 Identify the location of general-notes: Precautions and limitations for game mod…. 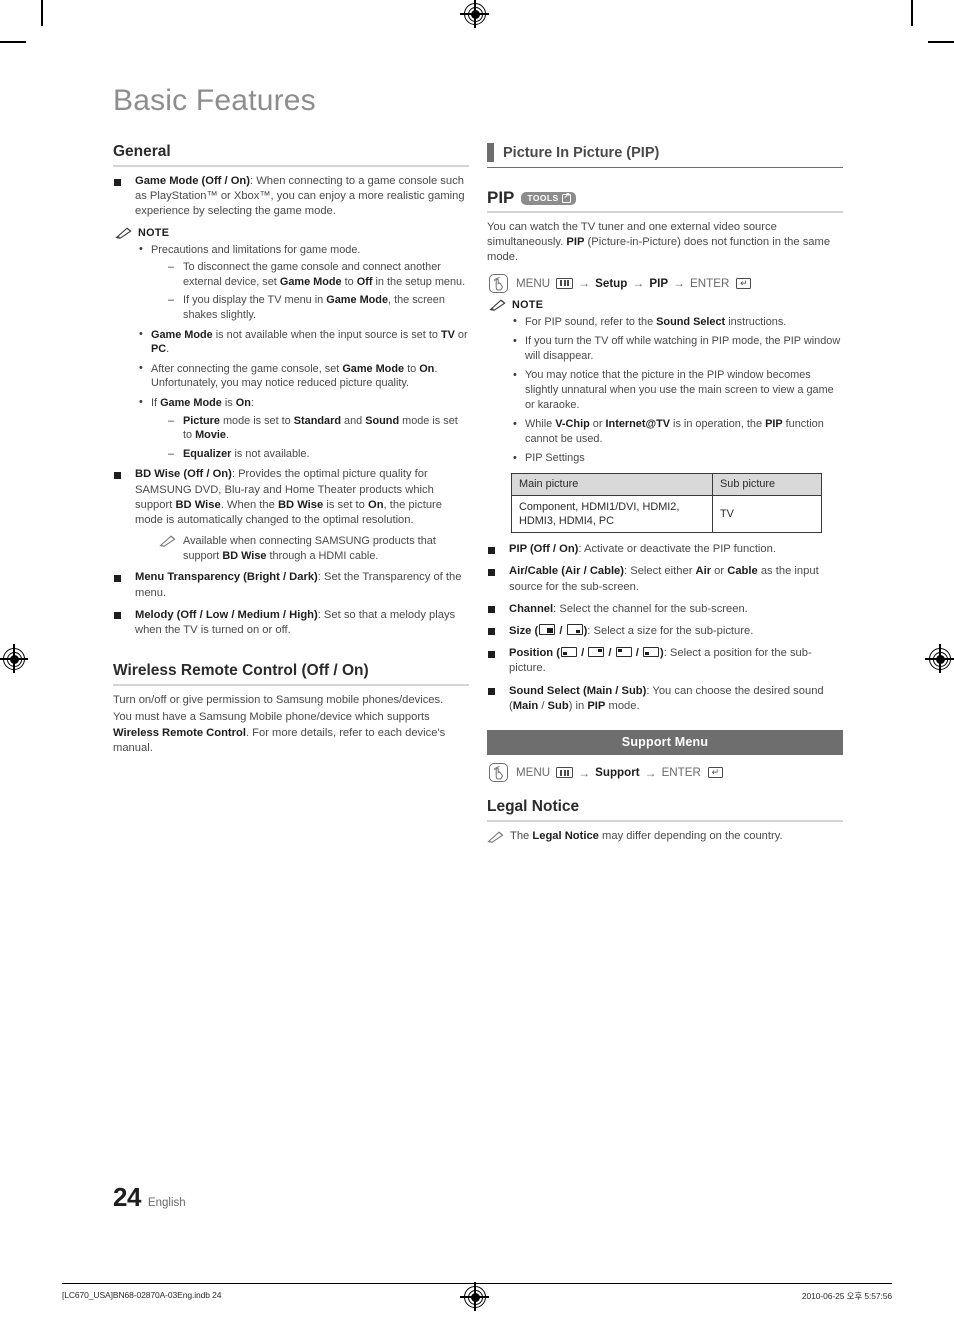
(303, 352).